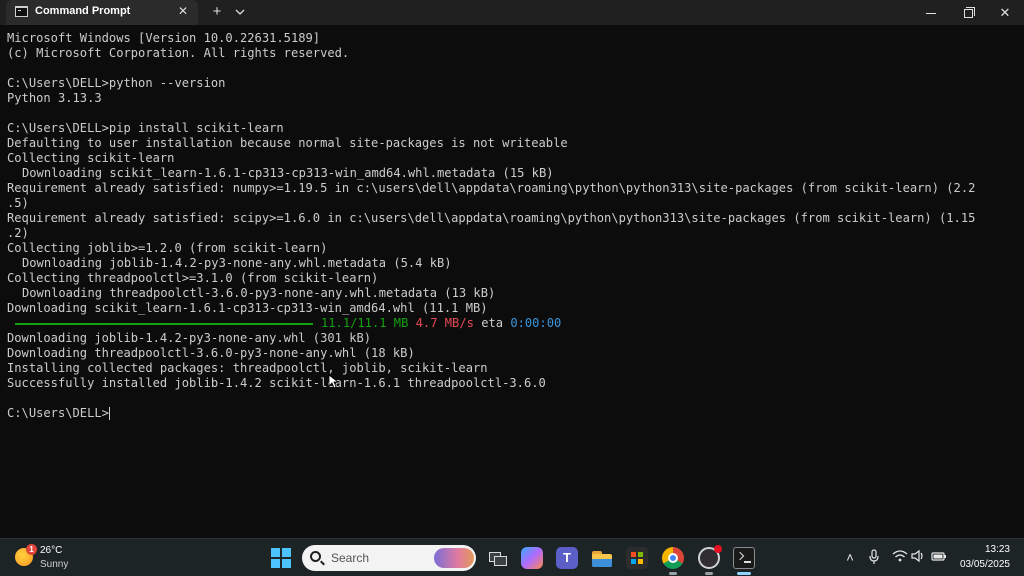  What do you see at coordinates (637, 558) in the screenshot?
I see `store-icon` at bounding box center [637, 558].